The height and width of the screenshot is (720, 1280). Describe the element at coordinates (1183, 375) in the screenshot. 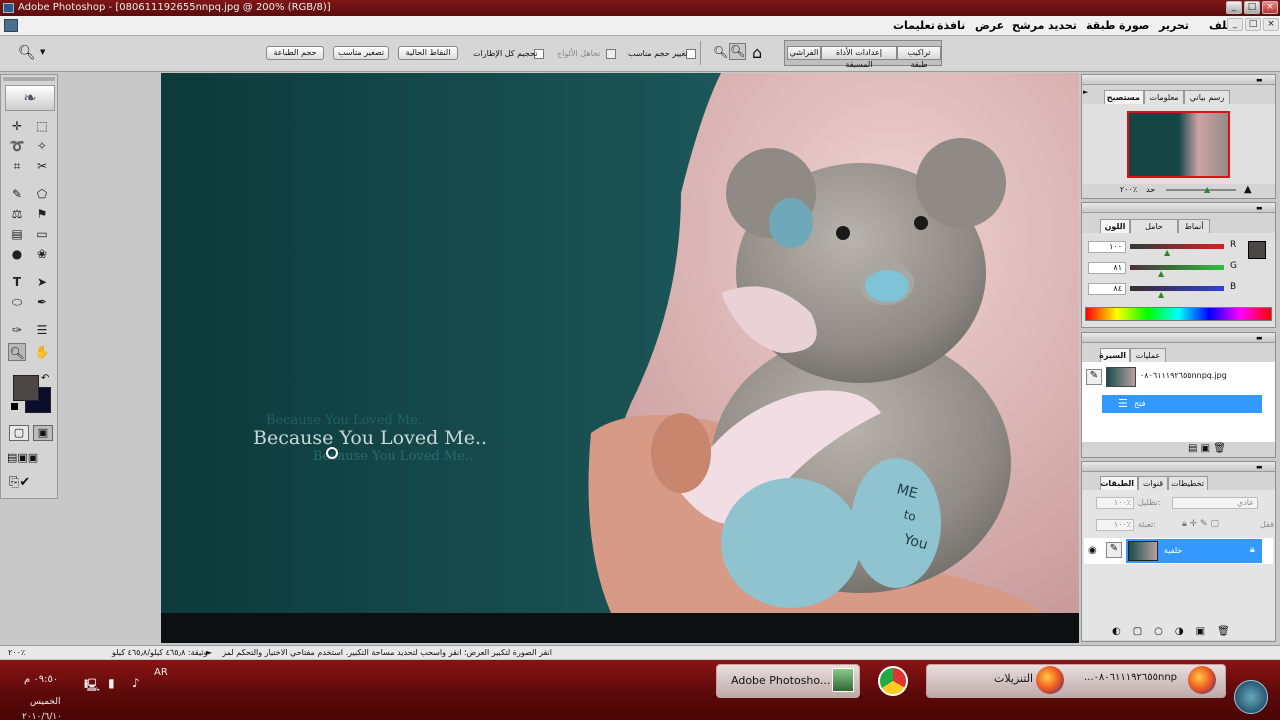

I see `snapshot-name: ٠٨٠٦١١١٩٢٦٥٥nnpq.jpg` at that location.